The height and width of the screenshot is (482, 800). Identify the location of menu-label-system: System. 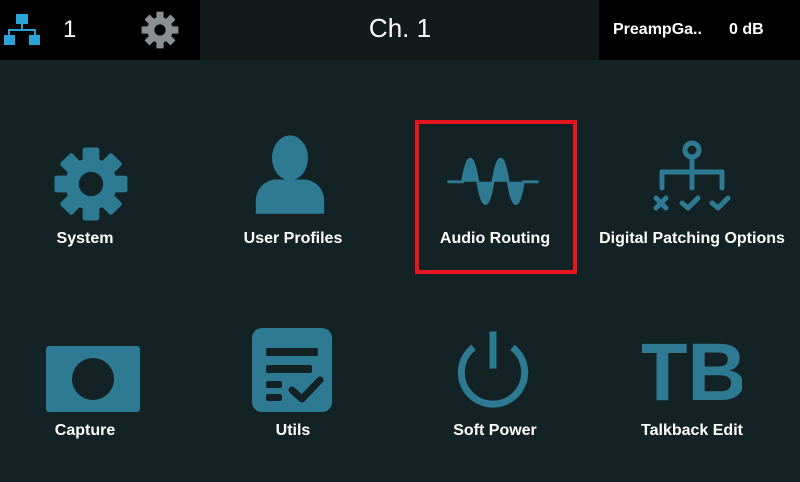
(85, 238).